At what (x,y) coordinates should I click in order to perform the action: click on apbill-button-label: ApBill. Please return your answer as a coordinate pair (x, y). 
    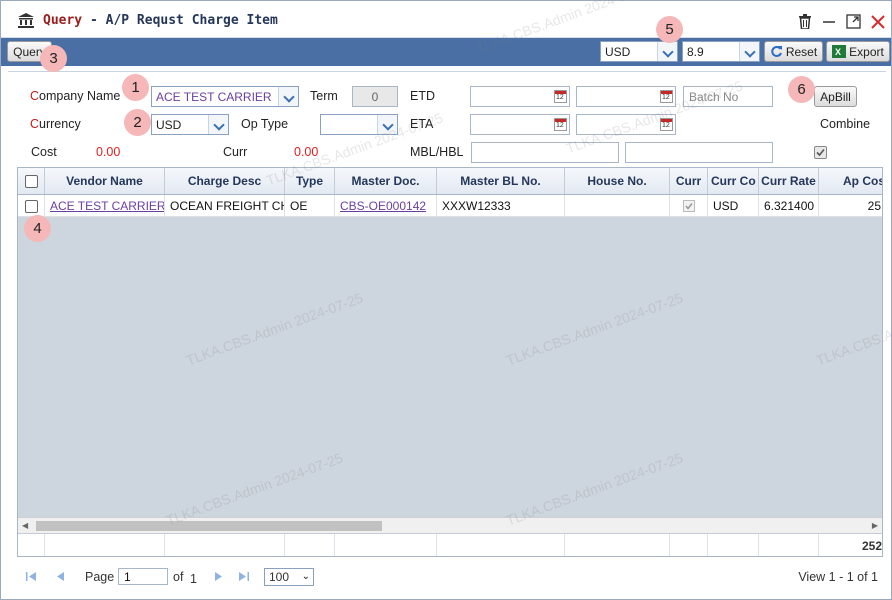
    Looking at the image, I should click on (835, 96).